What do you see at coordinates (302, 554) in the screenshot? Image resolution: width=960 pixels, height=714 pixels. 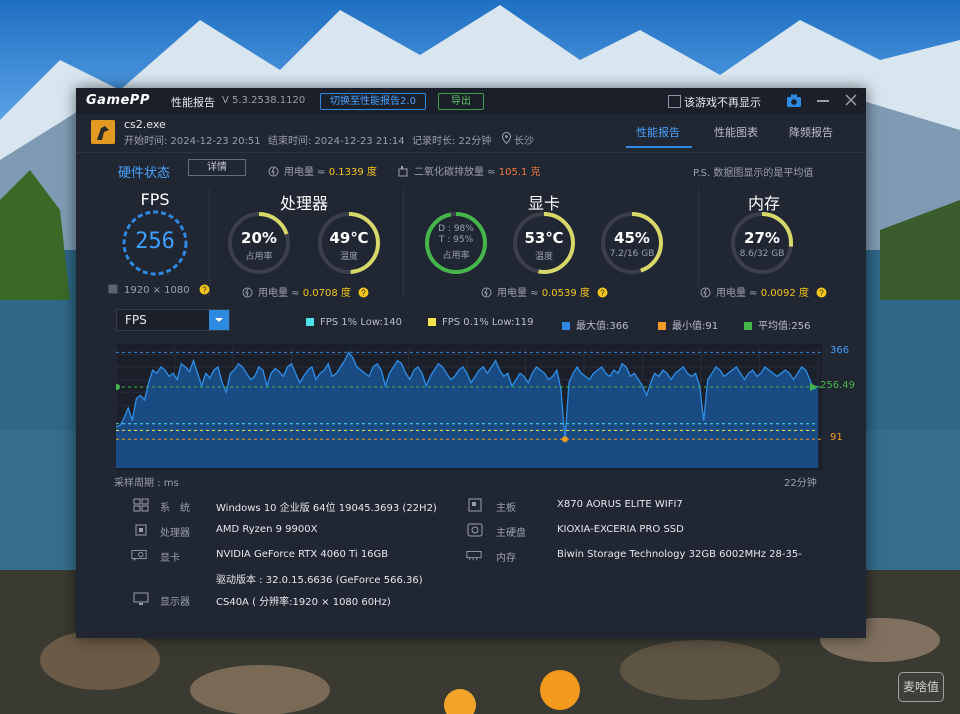 I see `gpu-value: NVIDIA GeForce RTX 4060 Ti 16GB` at bounding box center [302, 554].